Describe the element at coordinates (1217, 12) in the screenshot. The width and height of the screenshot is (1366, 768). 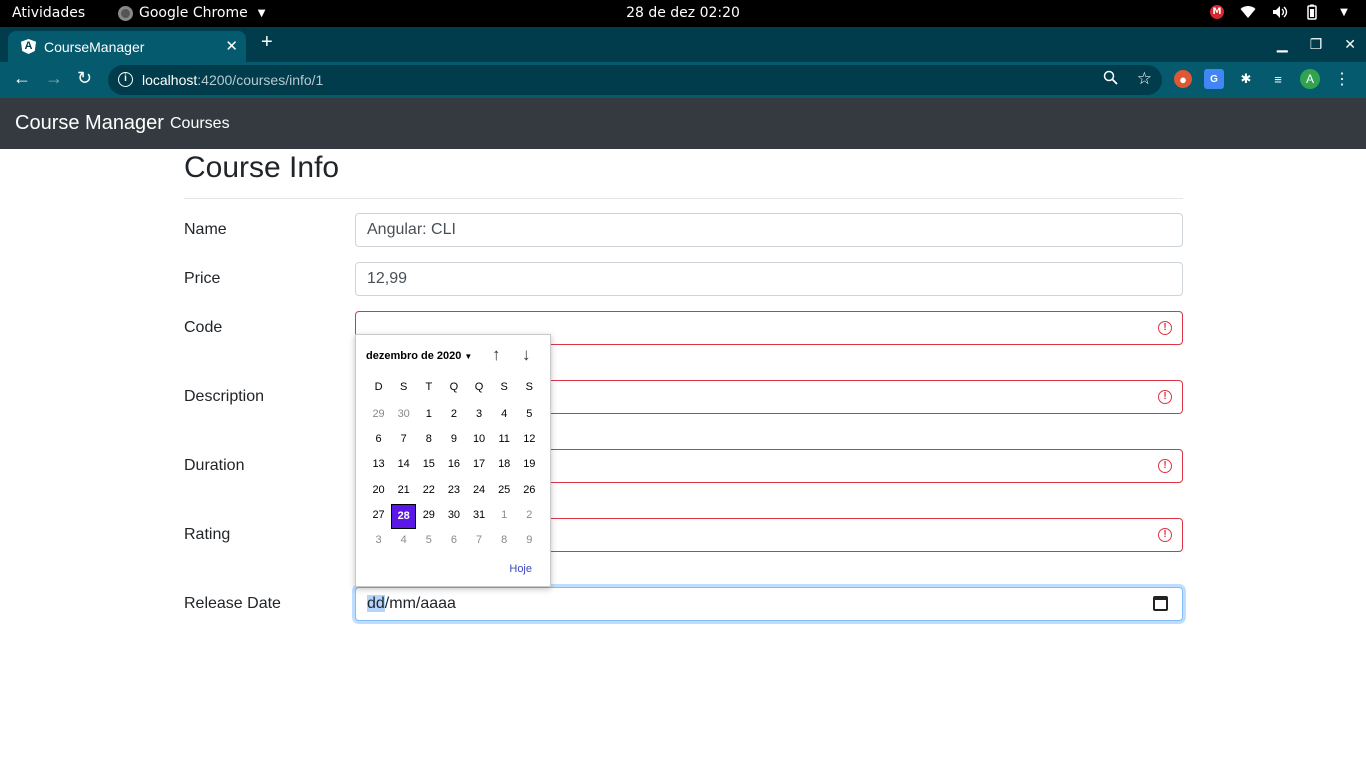
I see `mega-sync-icon: M` at that location.